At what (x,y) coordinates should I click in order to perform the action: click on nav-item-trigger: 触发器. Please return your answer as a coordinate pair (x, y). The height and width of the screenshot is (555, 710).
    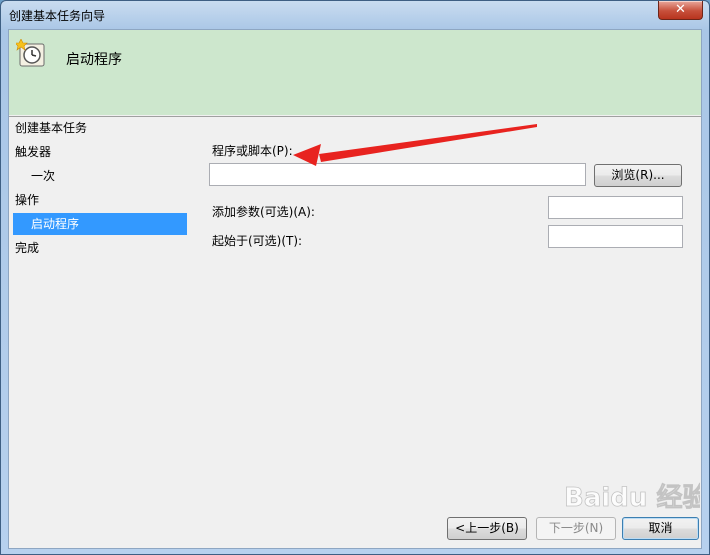
    Looking at the image, I should click on (33, 152).